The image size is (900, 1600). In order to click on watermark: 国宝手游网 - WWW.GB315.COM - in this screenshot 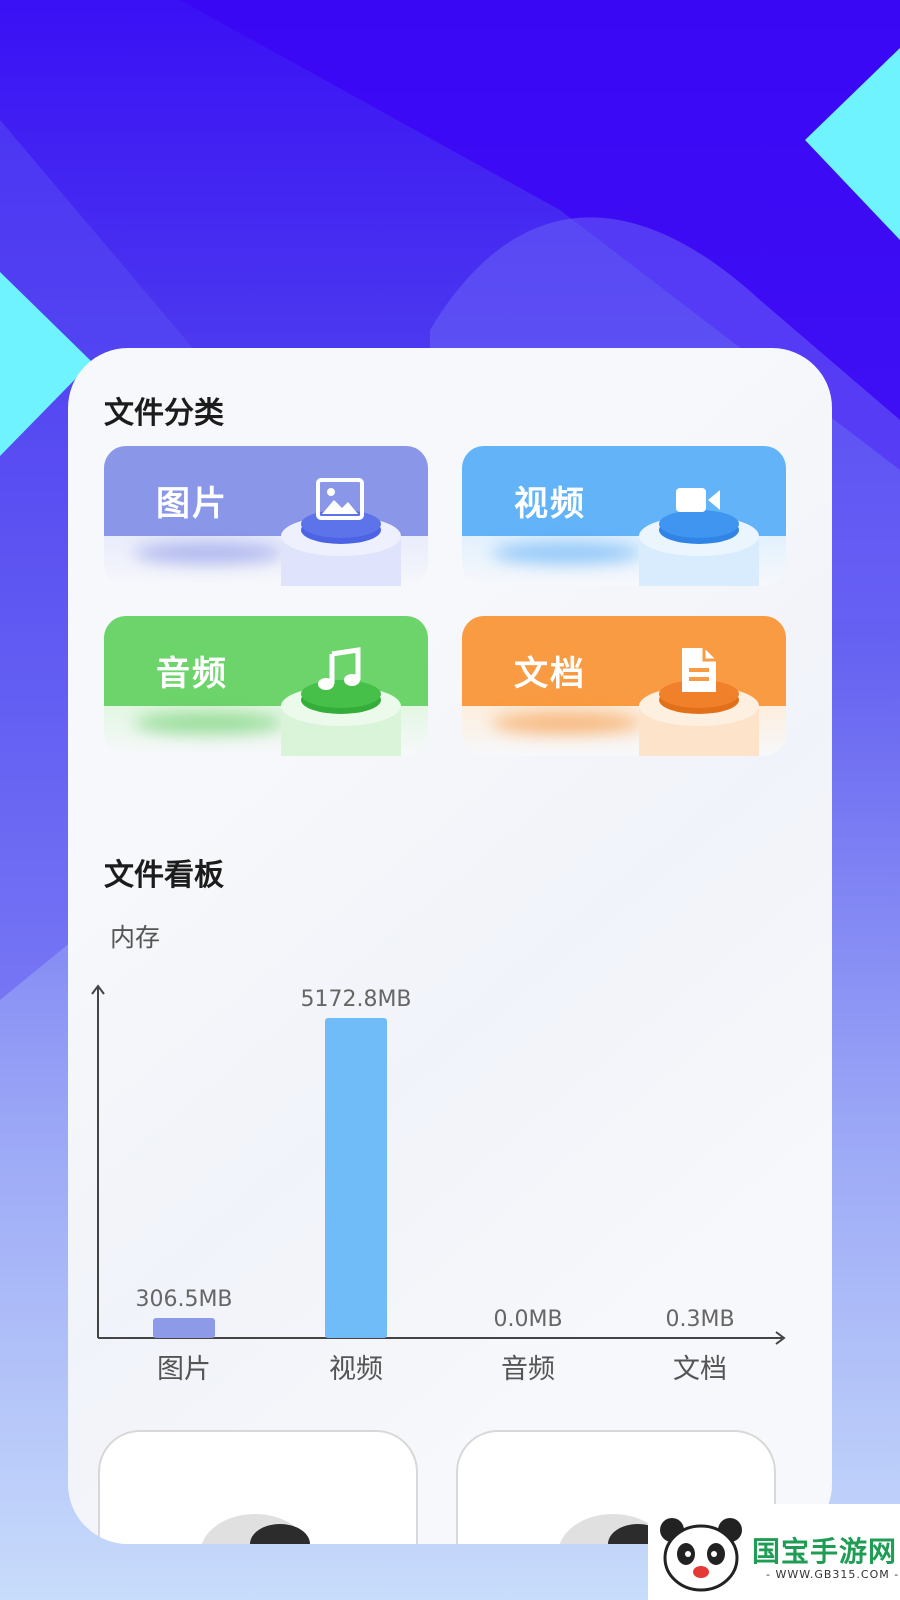, I will do `click(774, 1552)`.